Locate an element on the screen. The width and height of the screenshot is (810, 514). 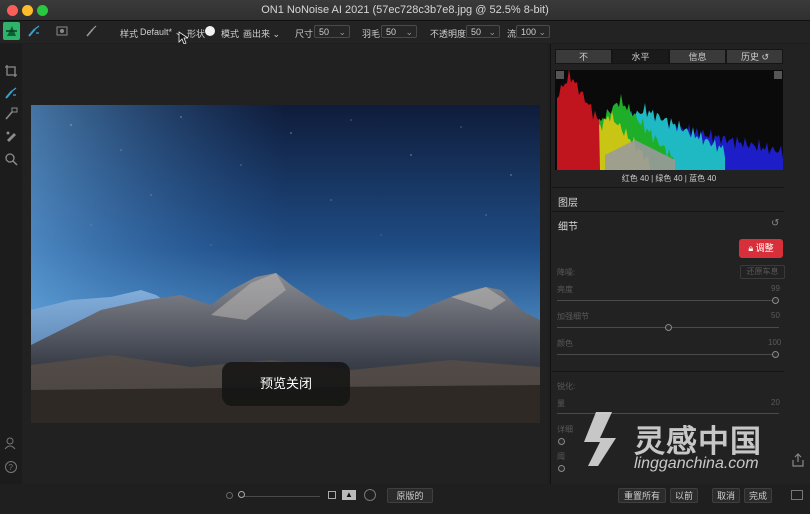
luminance-slider is located at coordinates (668, 300).